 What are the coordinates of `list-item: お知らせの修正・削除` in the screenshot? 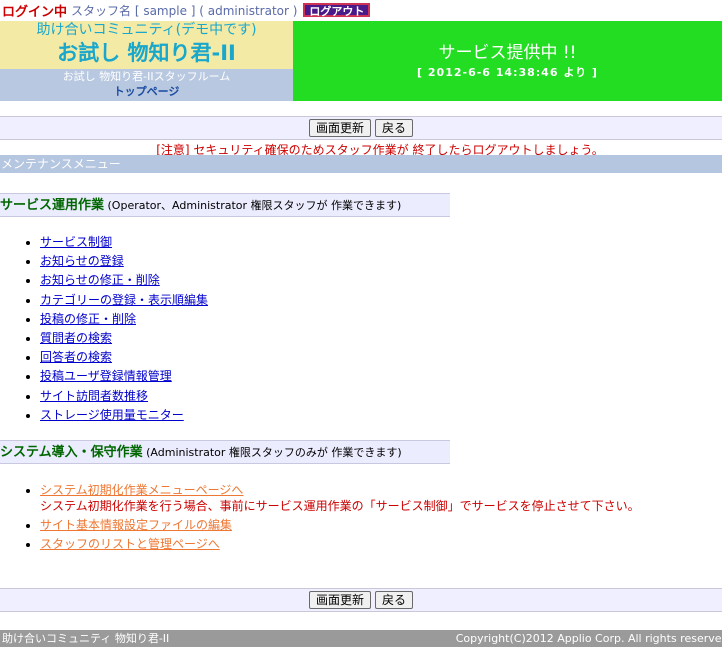 It's located at (124, 280).